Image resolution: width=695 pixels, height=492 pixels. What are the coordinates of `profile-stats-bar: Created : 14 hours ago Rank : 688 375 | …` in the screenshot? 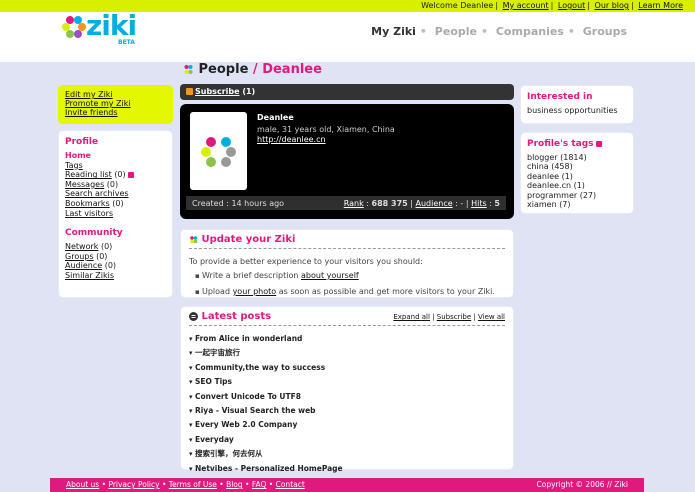 It's located at (346, 203).